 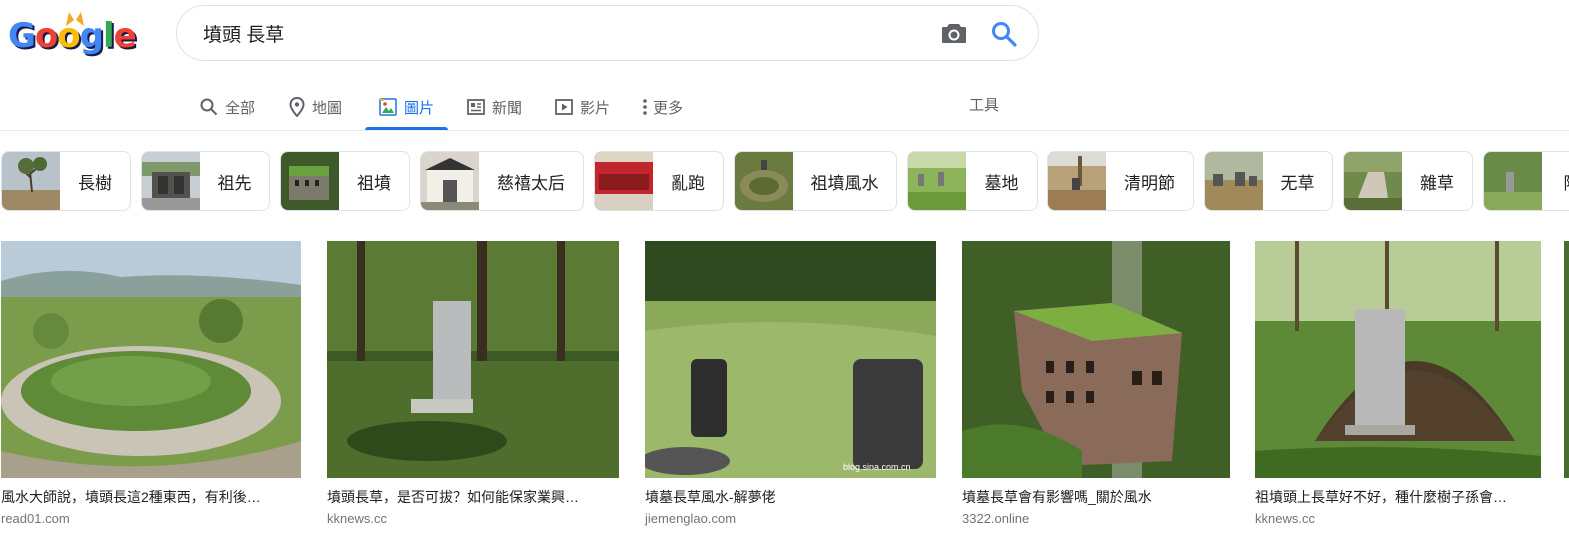 I want to click on tab-maps: 地圖, so click(x=315, y=107).